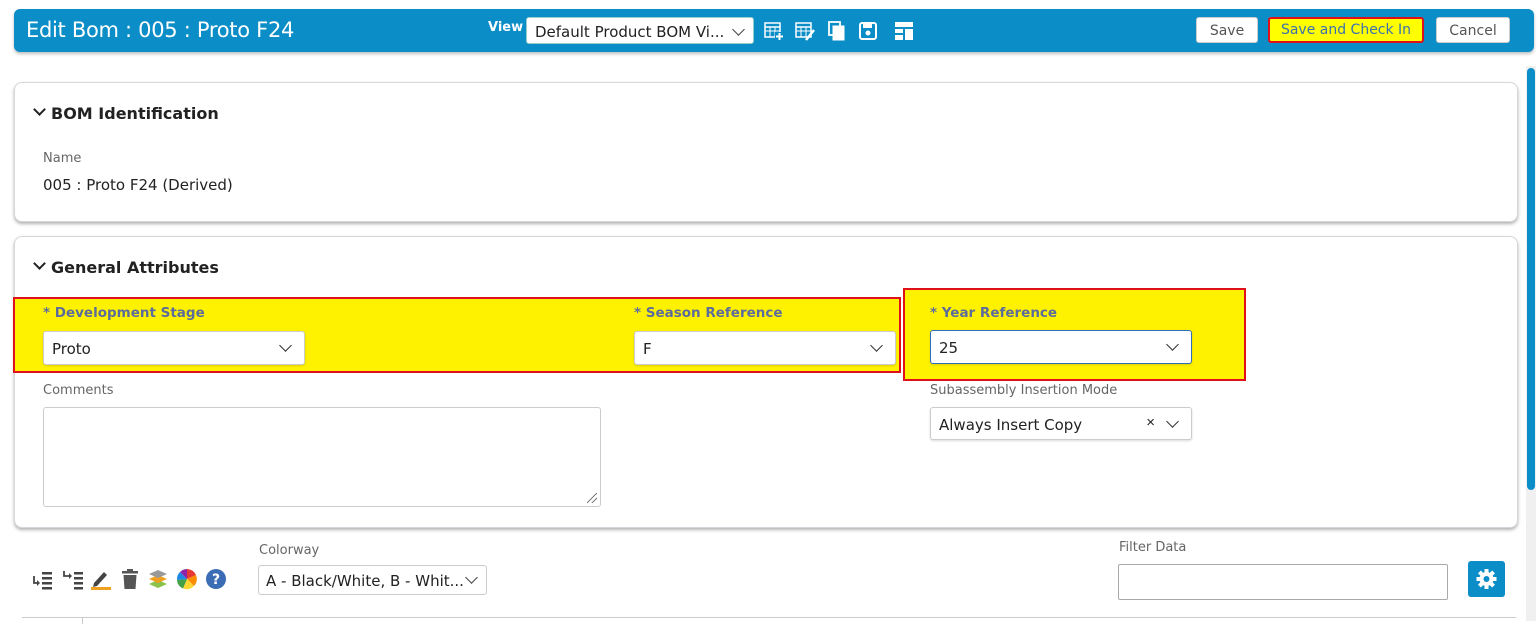 The width and height of the screenshot is (1540, 624). Describe the element at coordinates (1473, 30) in the screenshot. I see `cancel-button: Cancel` at that location.